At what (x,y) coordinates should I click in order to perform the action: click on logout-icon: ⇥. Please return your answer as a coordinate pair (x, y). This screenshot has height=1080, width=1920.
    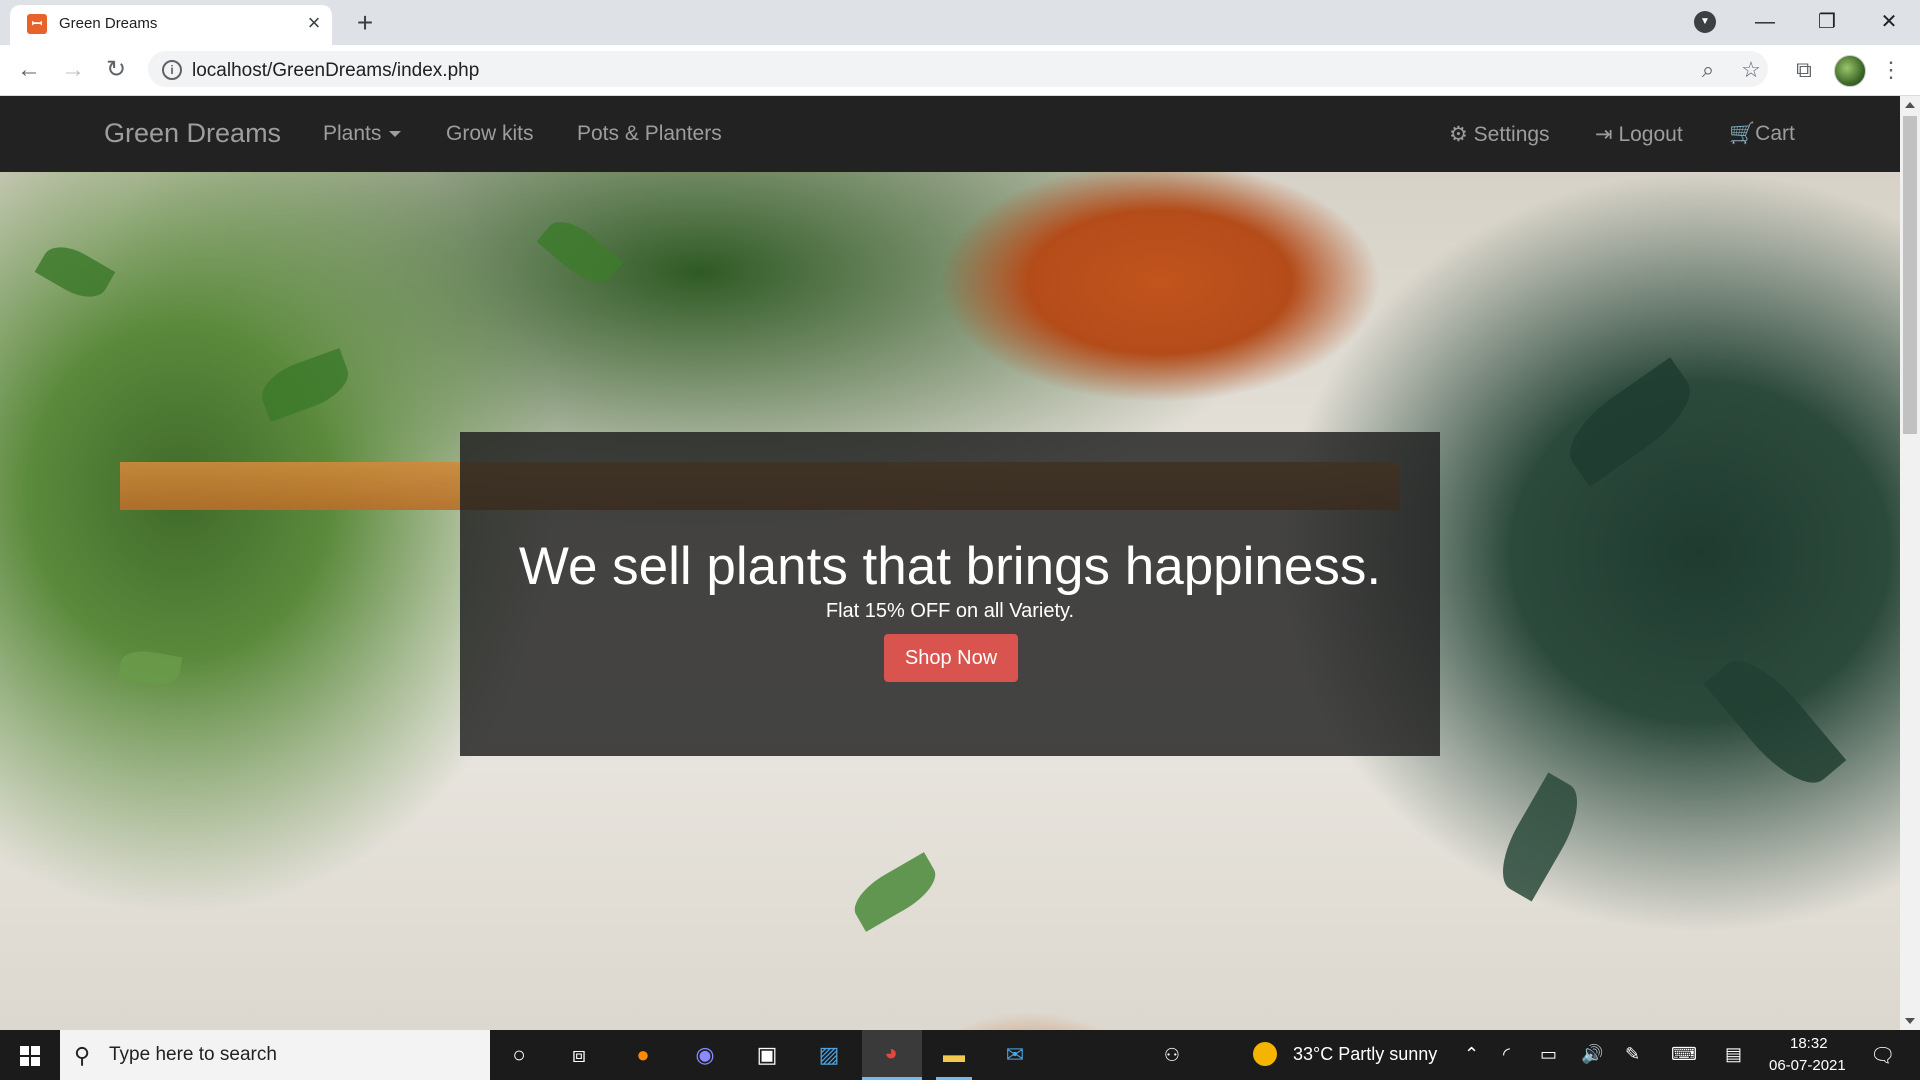
    Looking at the image, I should click on (1604, 134).